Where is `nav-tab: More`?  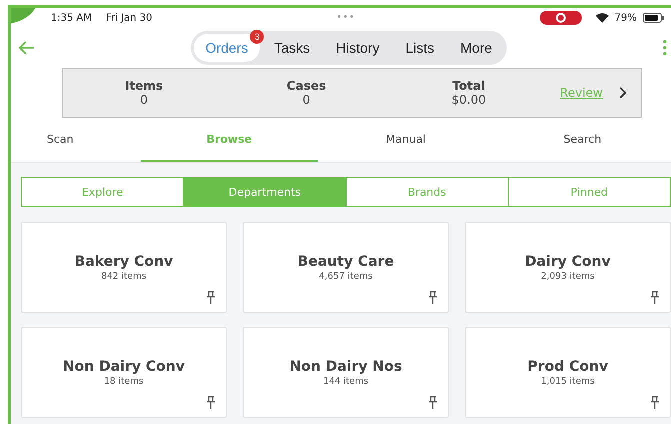
nav-tab: More is located at coordinates (476, 48).